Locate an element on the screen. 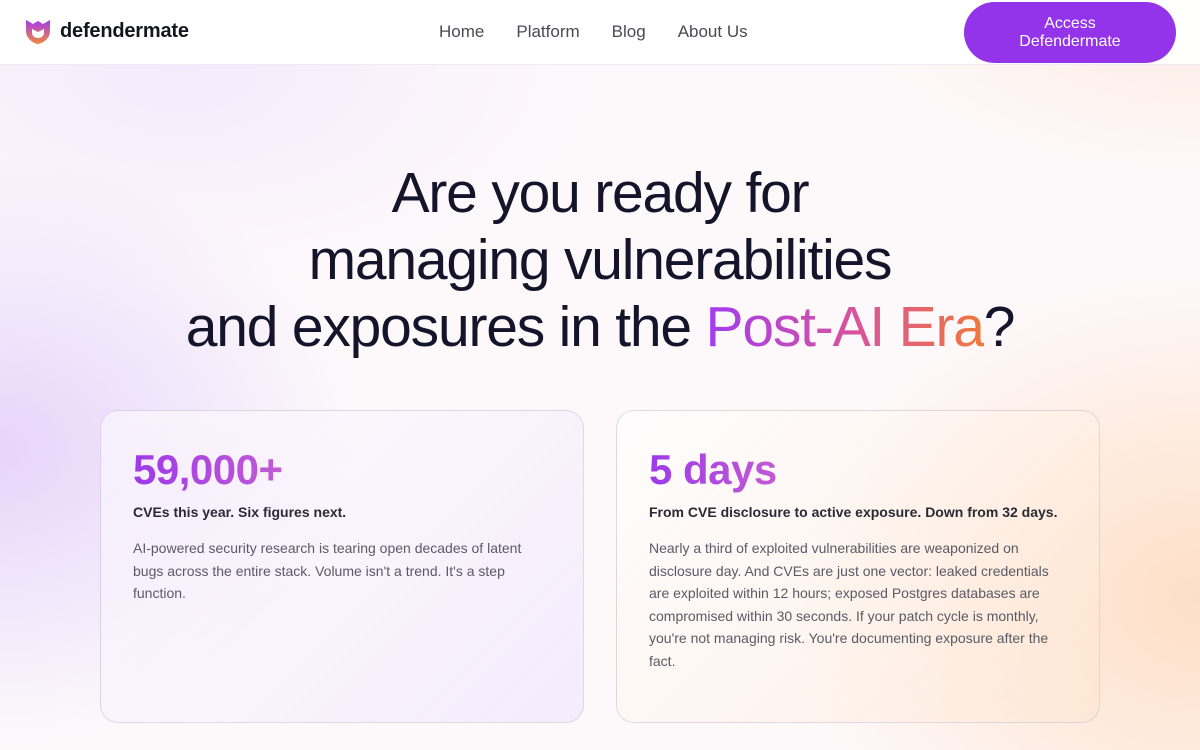 The height and width of the screenshot is (750, 1200). hero-title-highlight: Post-AI Era is located at coordinates (845, 327).